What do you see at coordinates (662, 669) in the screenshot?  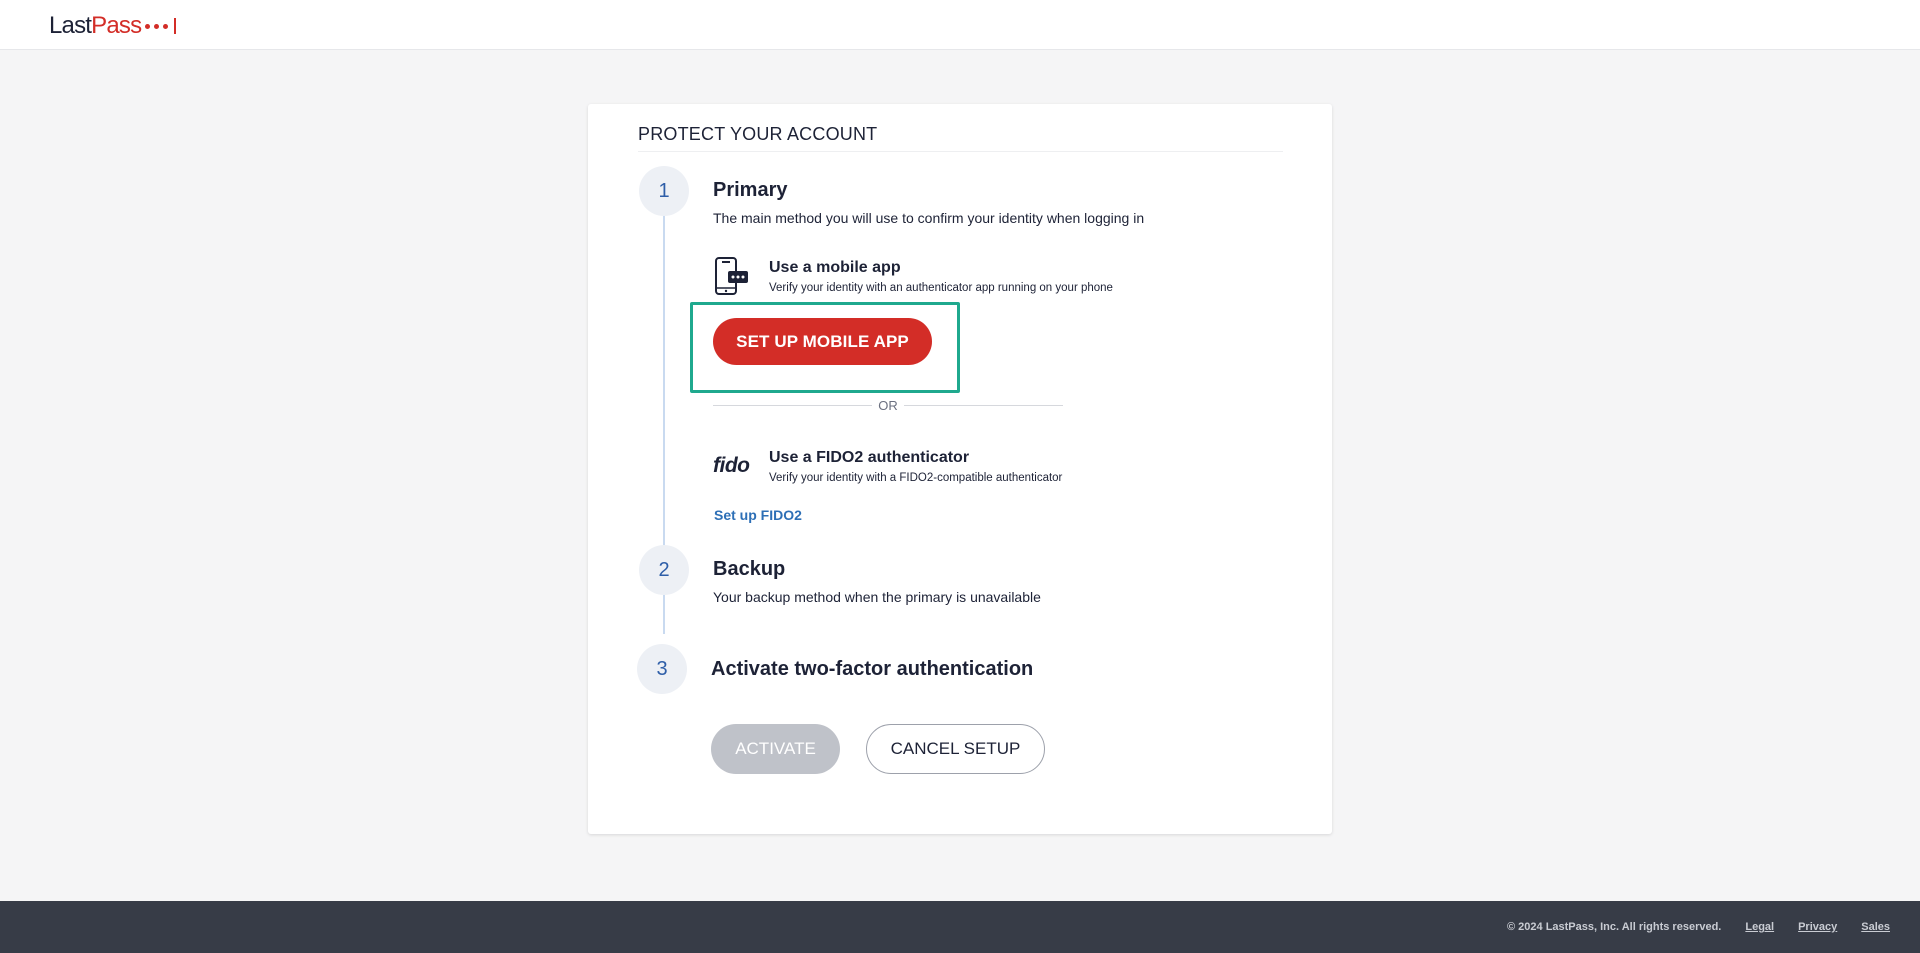 I see `step-3-badge: 3` at bounding box center [662, 669].